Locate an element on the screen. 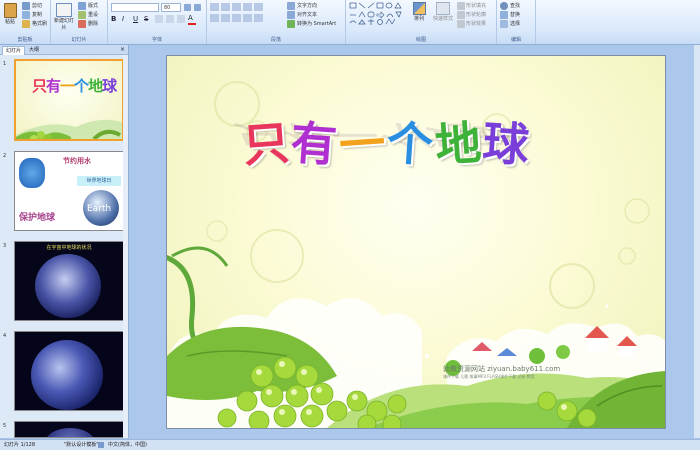 This screenshot has height=450, width=700. justify-icon is located at coordinates (247, 18).